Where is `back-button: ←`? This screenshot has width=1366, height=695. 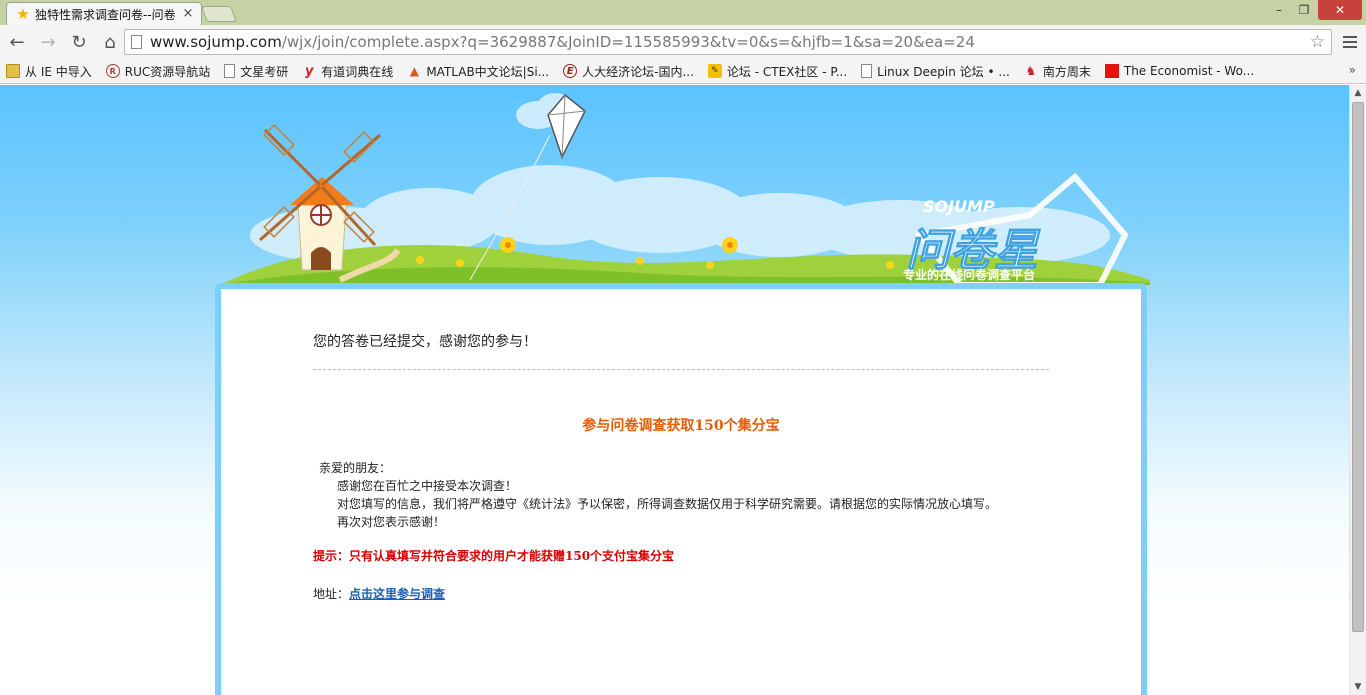
back-button: ← is located at coordinates (17, 42).